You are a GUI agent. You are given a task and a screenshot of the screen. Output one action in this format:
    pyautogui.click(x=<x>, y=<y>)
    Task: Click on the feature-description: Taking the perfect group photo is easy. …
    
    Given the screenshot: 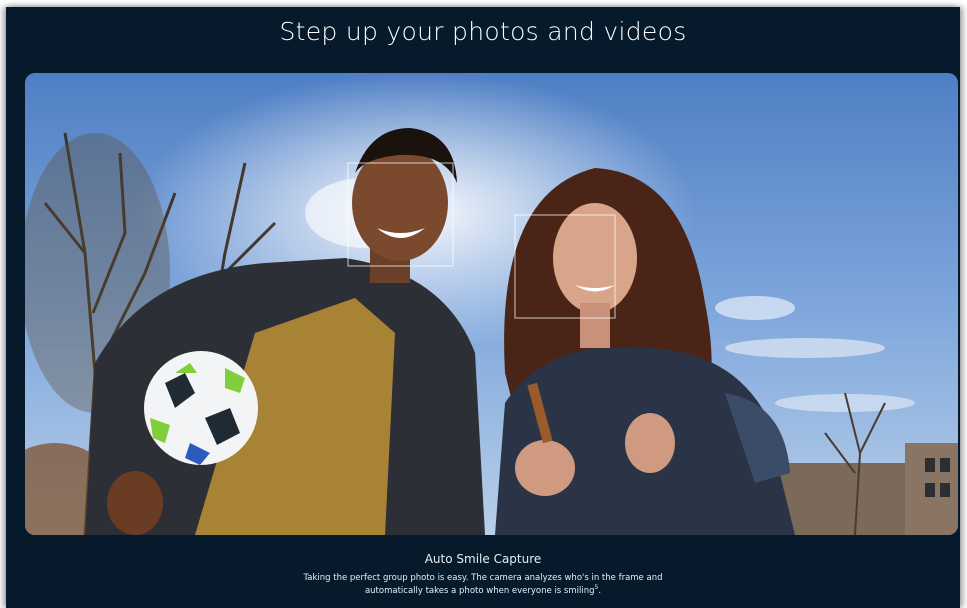 What is the action you would take?
    pyautogui.click(x=483, y=584)
    